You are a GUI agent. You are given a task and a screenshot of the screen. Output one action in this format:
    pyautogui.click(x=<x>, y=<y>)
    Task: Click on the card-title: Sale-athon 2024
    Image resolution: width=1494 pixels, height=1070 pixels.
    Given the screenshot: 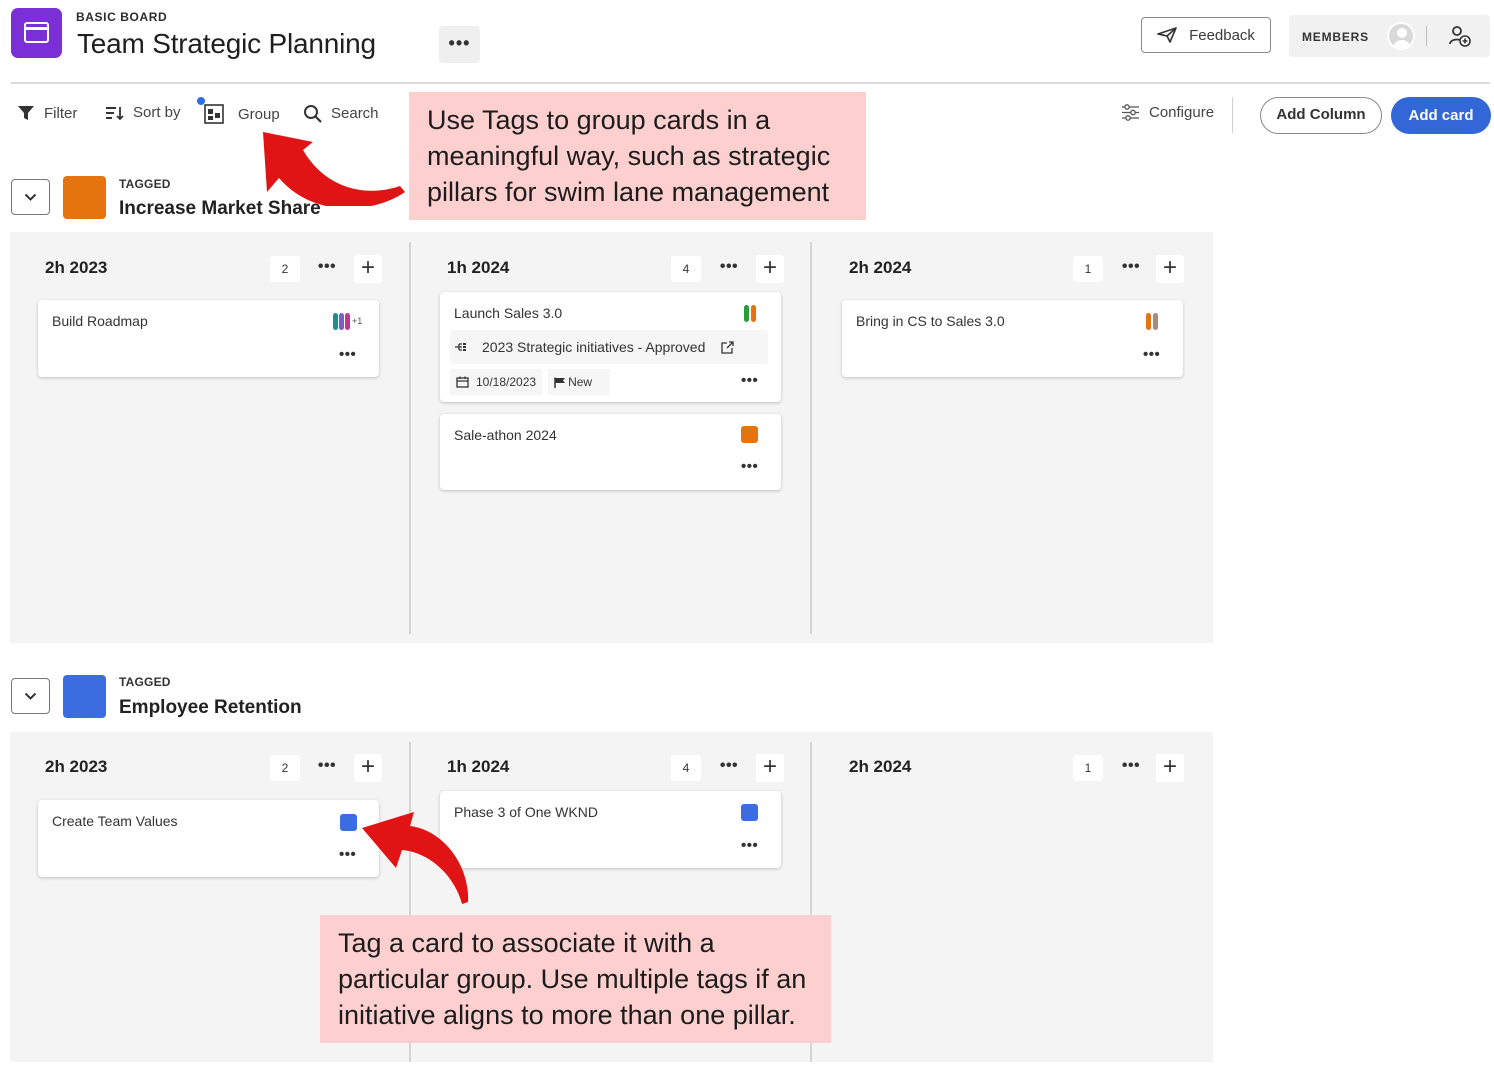 What is the action you would take?
    pyautogui.click(x=505, y=435)
    